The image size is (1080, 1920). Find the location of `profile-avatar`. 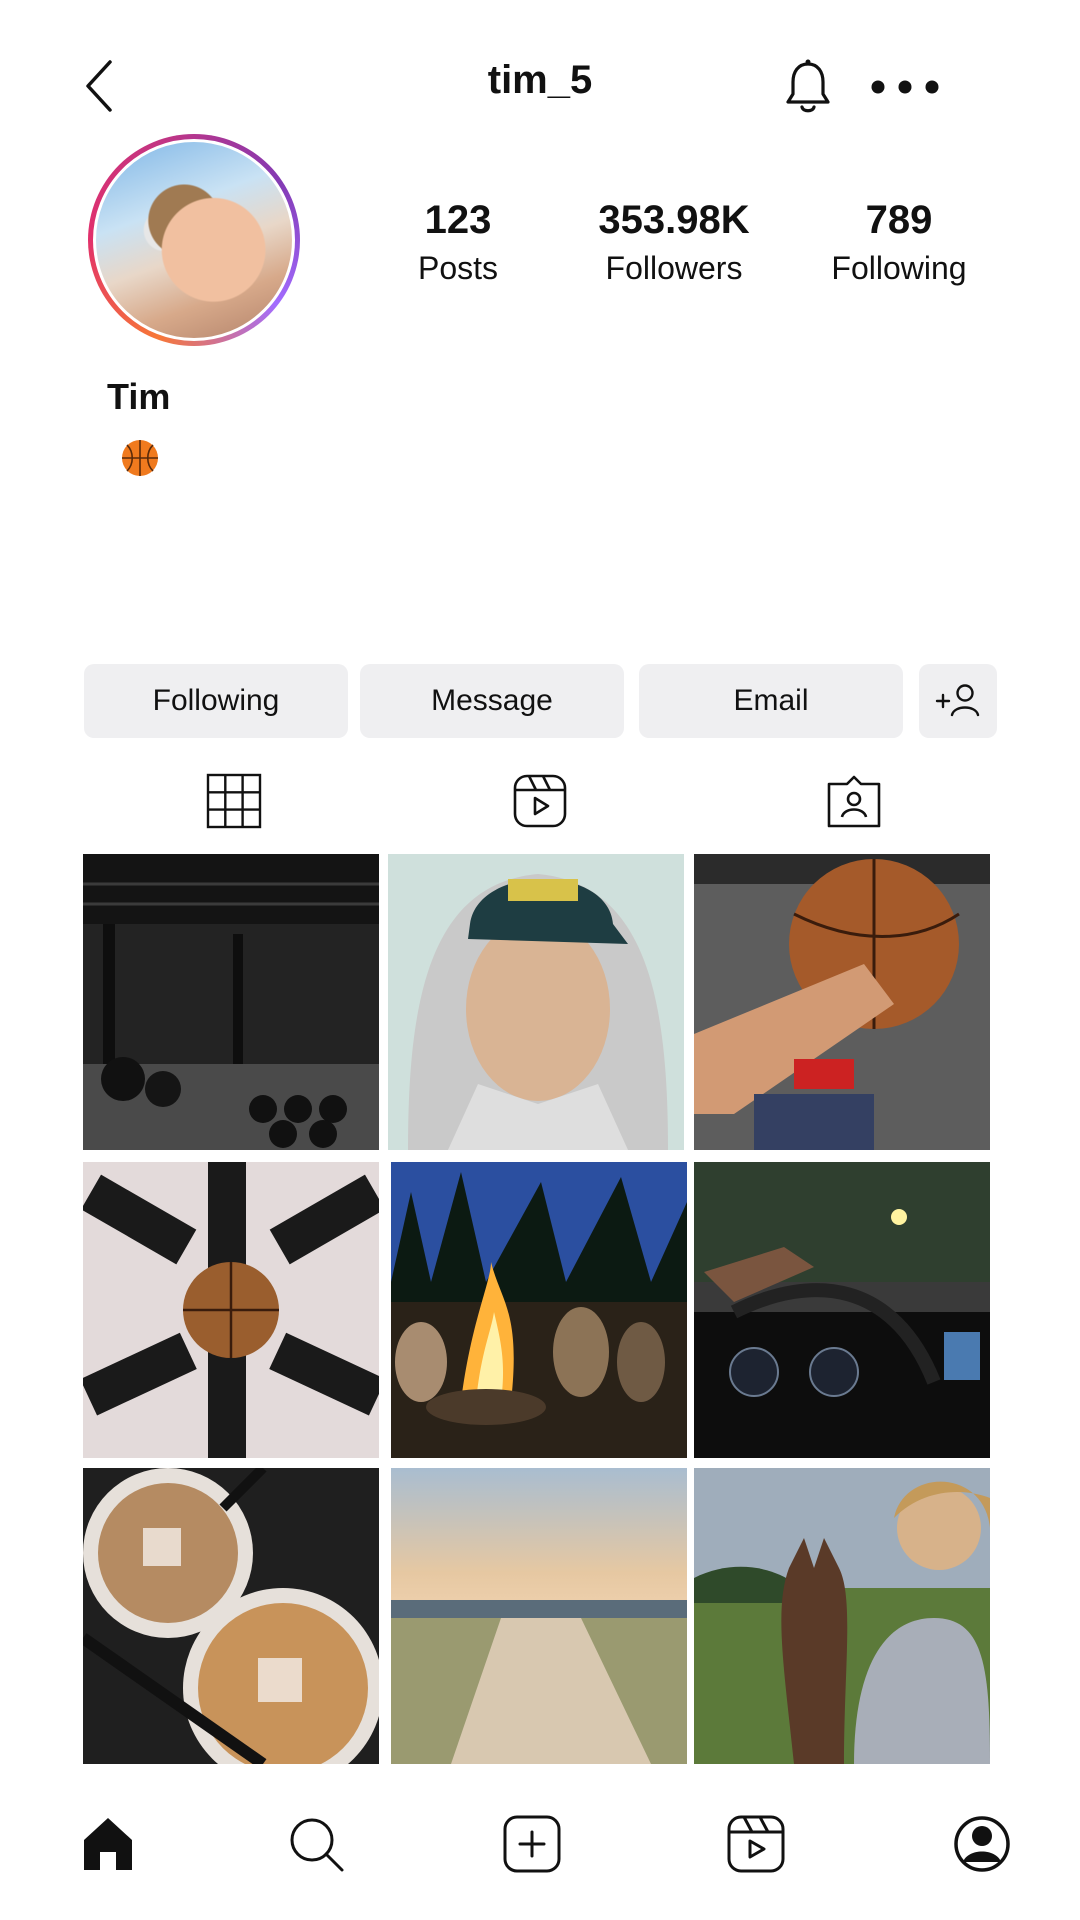

profile-avatar is located at coordinates (194, 240).